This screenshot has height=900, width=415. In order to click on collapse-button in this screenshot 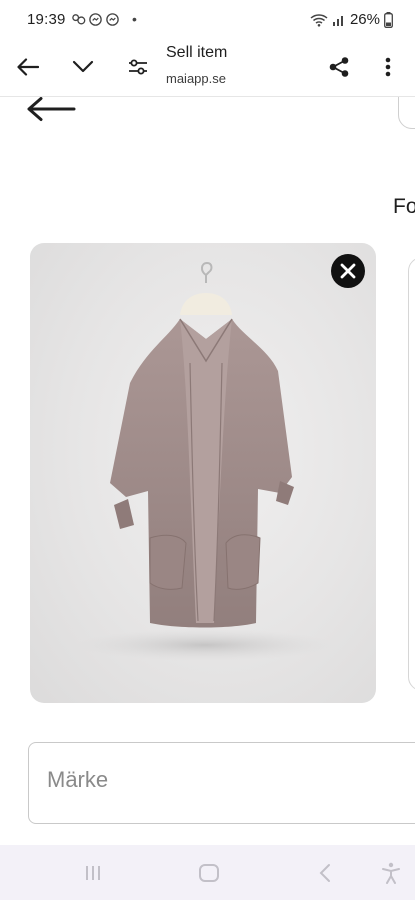, I will do `click(83, 67)`.